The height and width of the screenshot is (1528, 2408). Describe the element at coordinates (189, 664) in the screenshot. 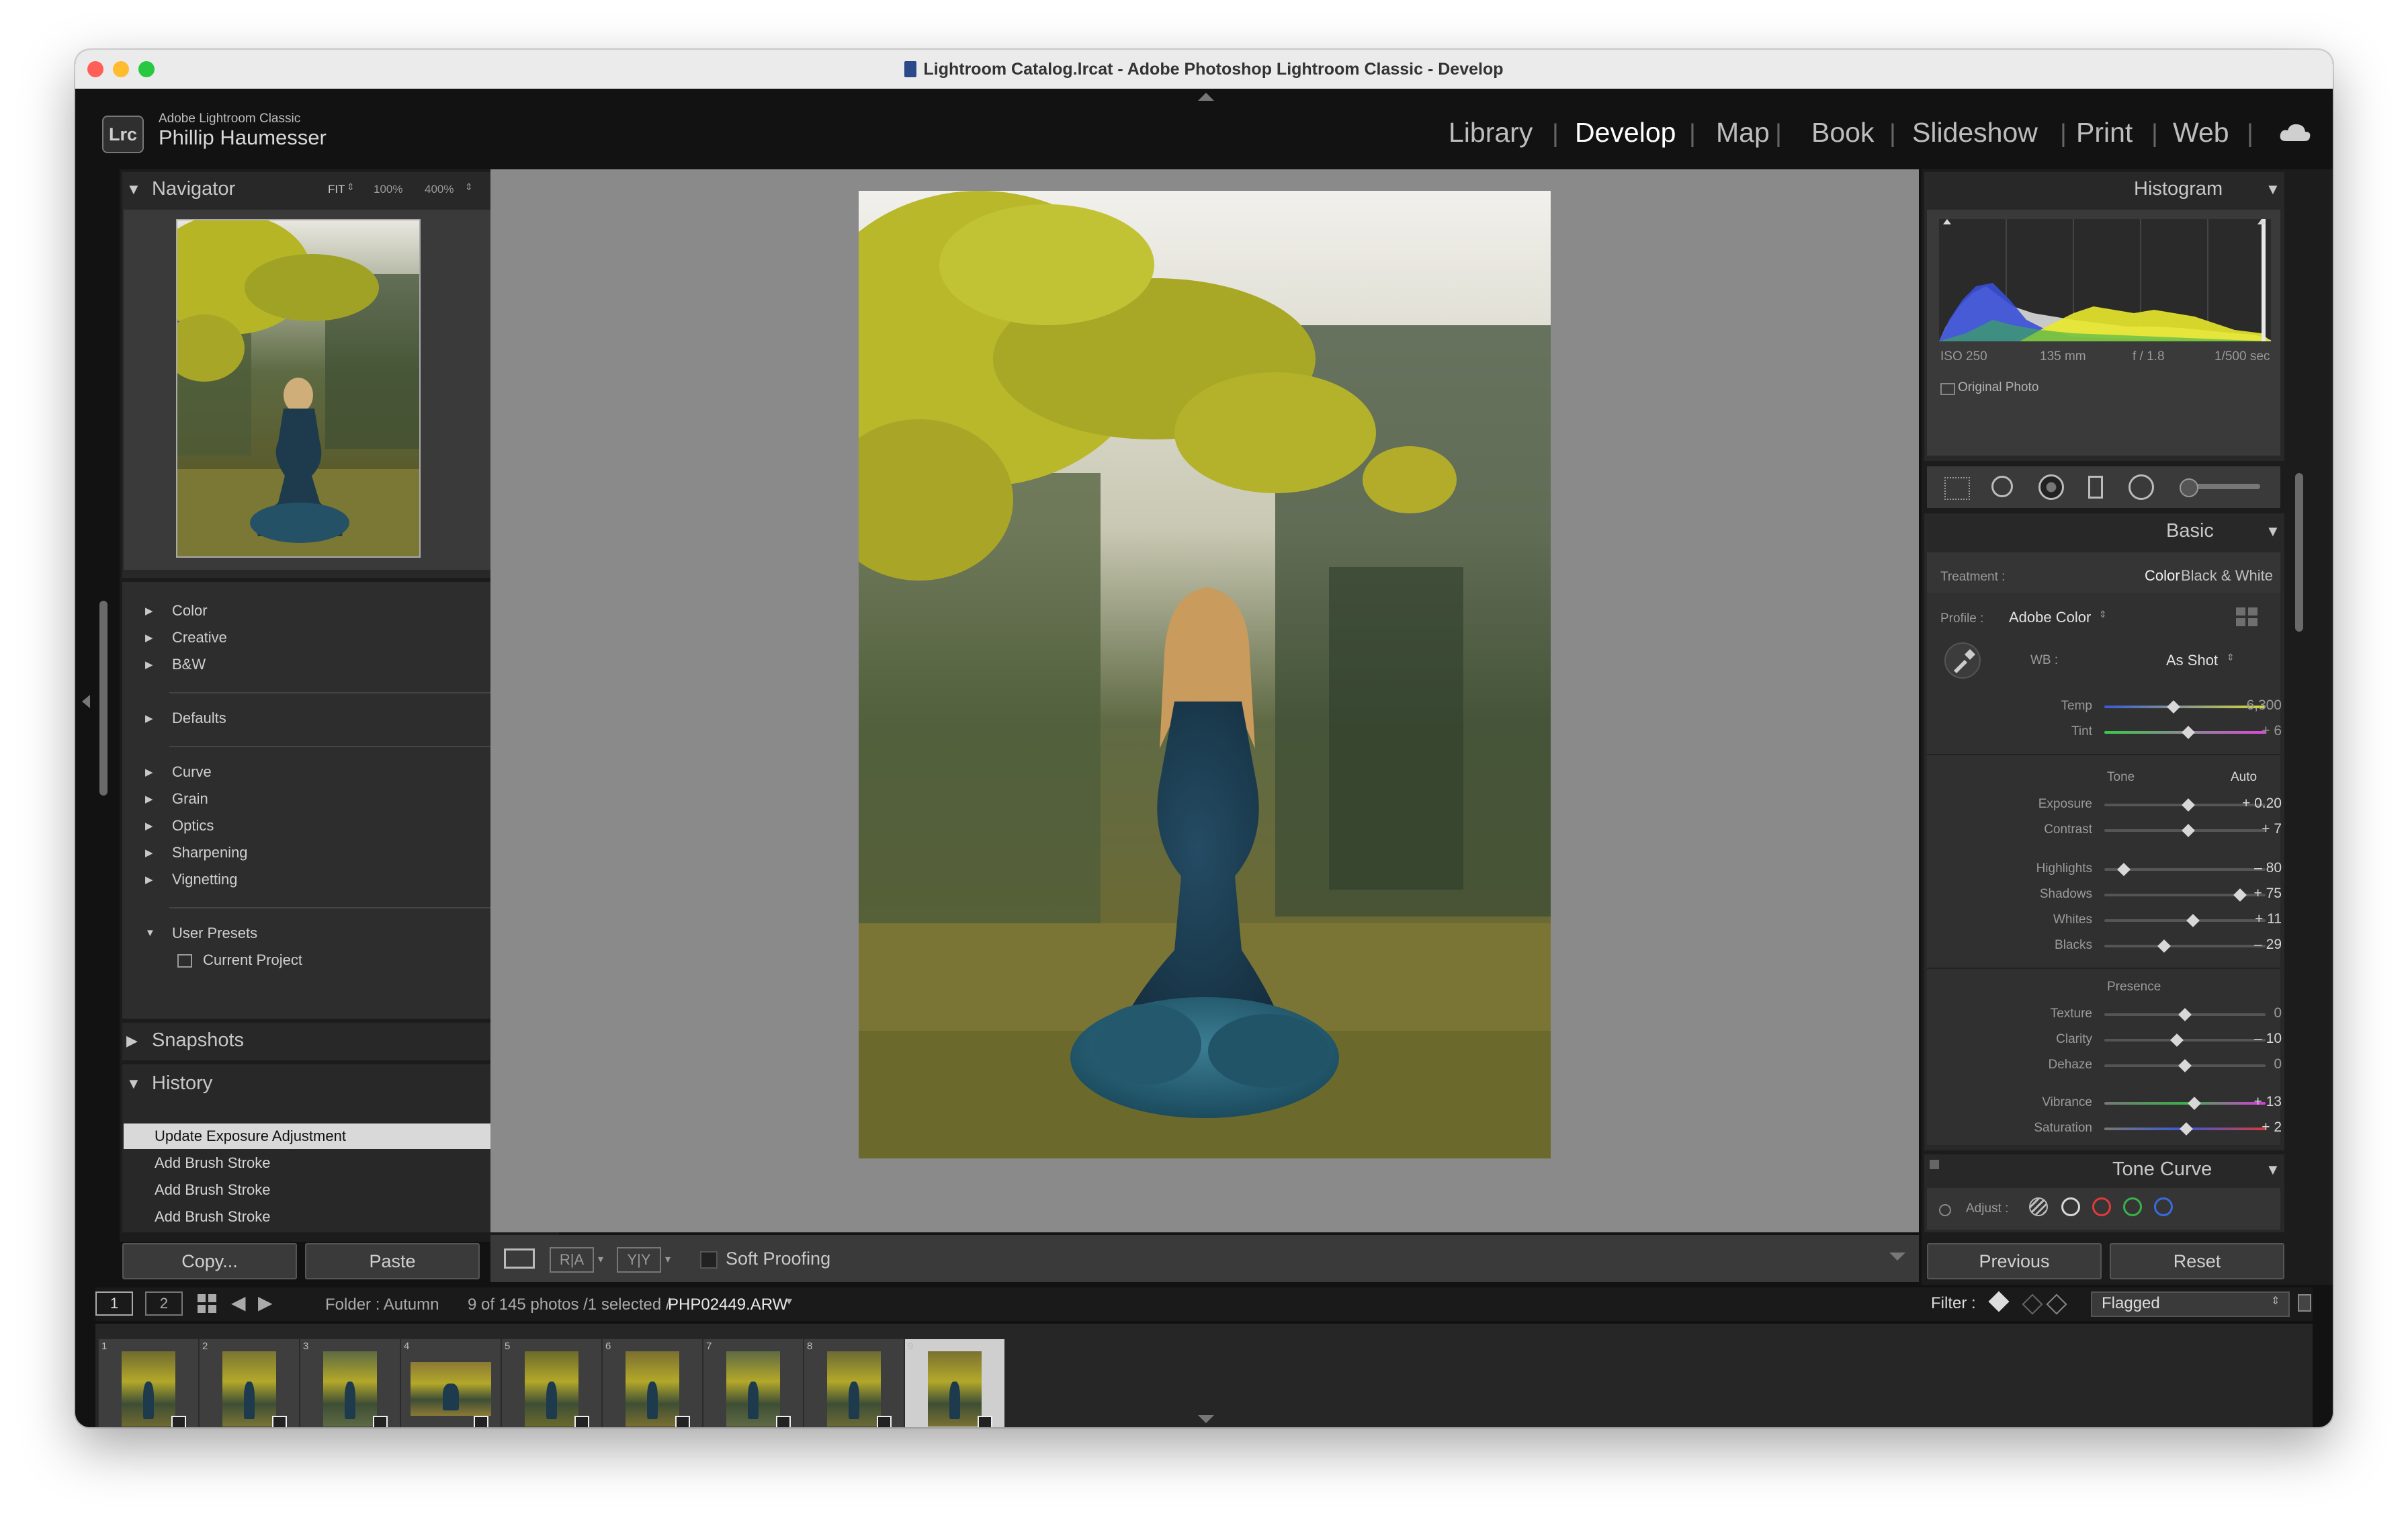

I see `preset-group-bw: B&W` at that location.